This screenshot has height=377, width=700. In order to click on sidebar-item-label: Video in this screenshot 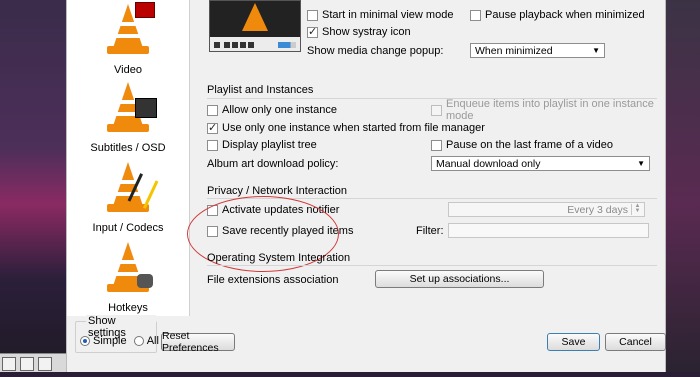, I will do `click(128, 70)`.